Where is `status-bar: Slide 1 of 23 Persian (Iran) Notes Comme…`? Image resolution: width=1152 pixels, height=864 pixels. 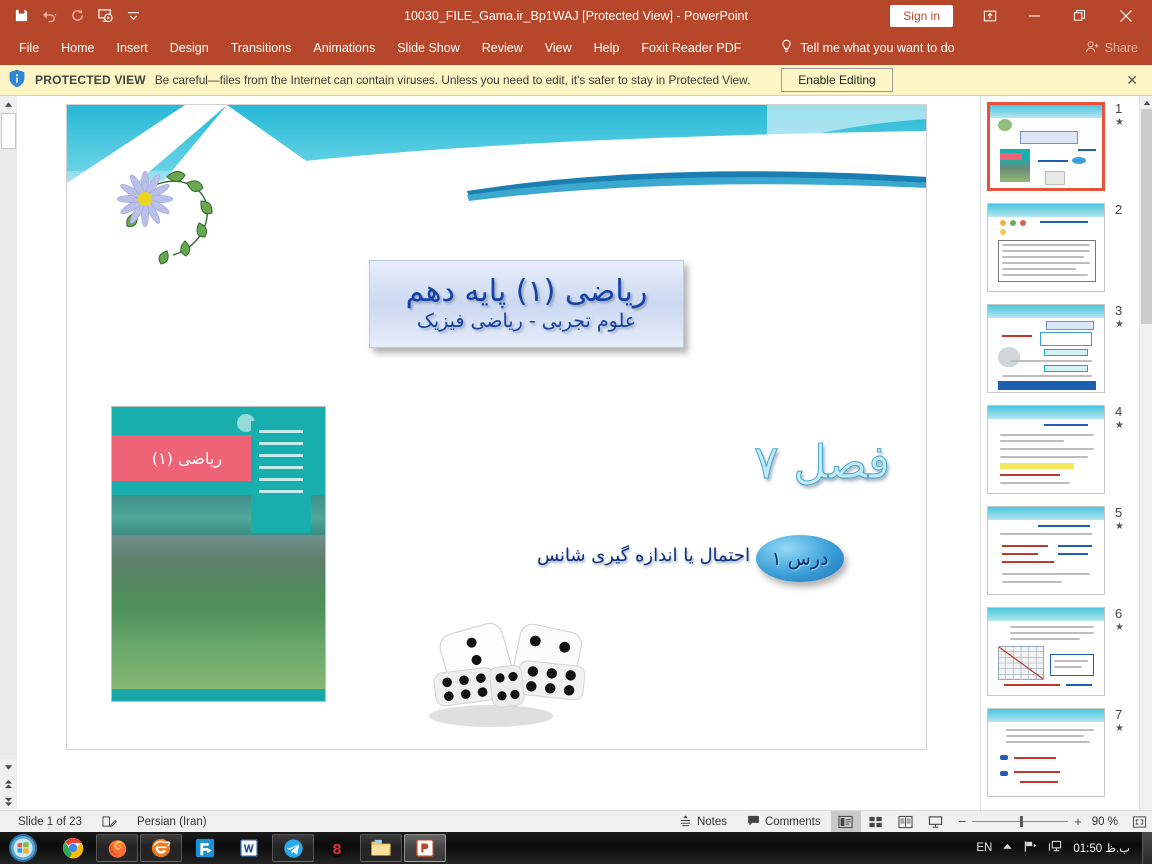 status-bar: Slide 1 of 23 Persian (Iran) Notes Comme… is located at coordinates (576, 821).